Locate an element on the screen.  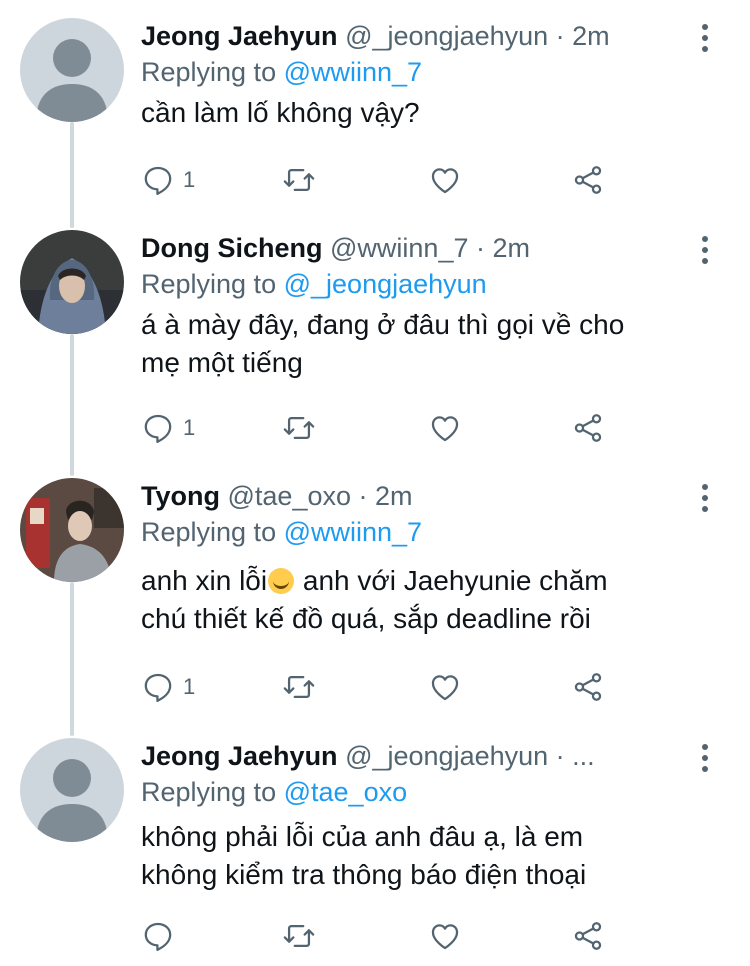
tweet-header: Tyong @tae_oxo · 2m is located at coordinates (415, 496).